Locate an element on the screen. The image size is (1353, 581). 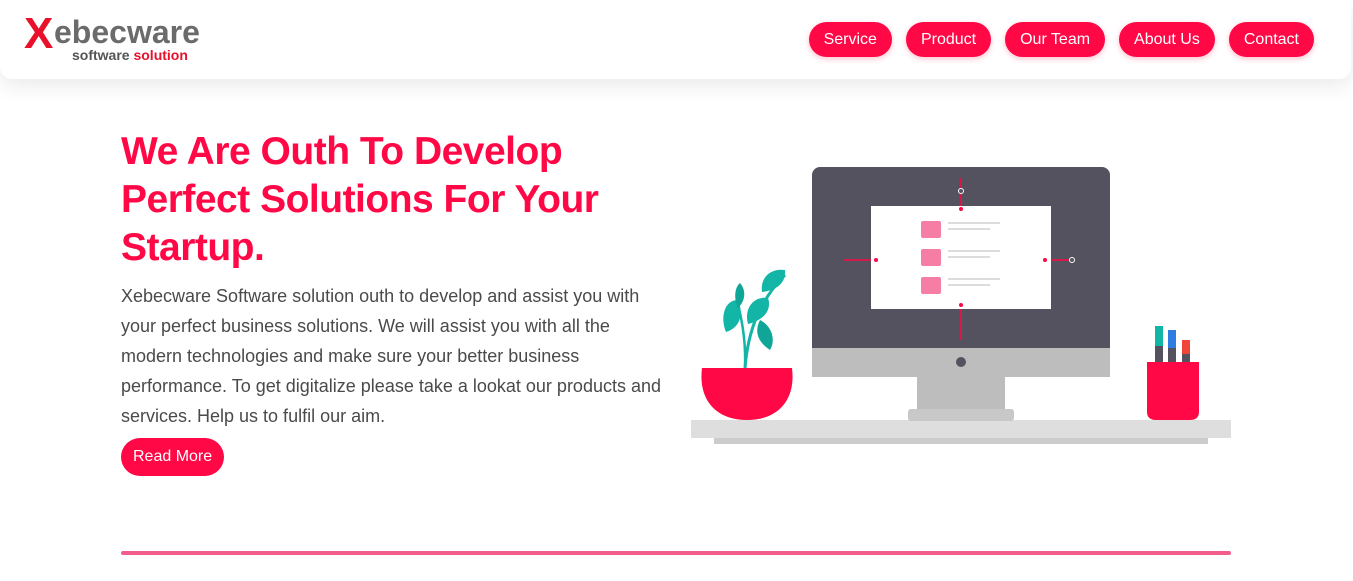
desk is located at coordinates (961, 429).